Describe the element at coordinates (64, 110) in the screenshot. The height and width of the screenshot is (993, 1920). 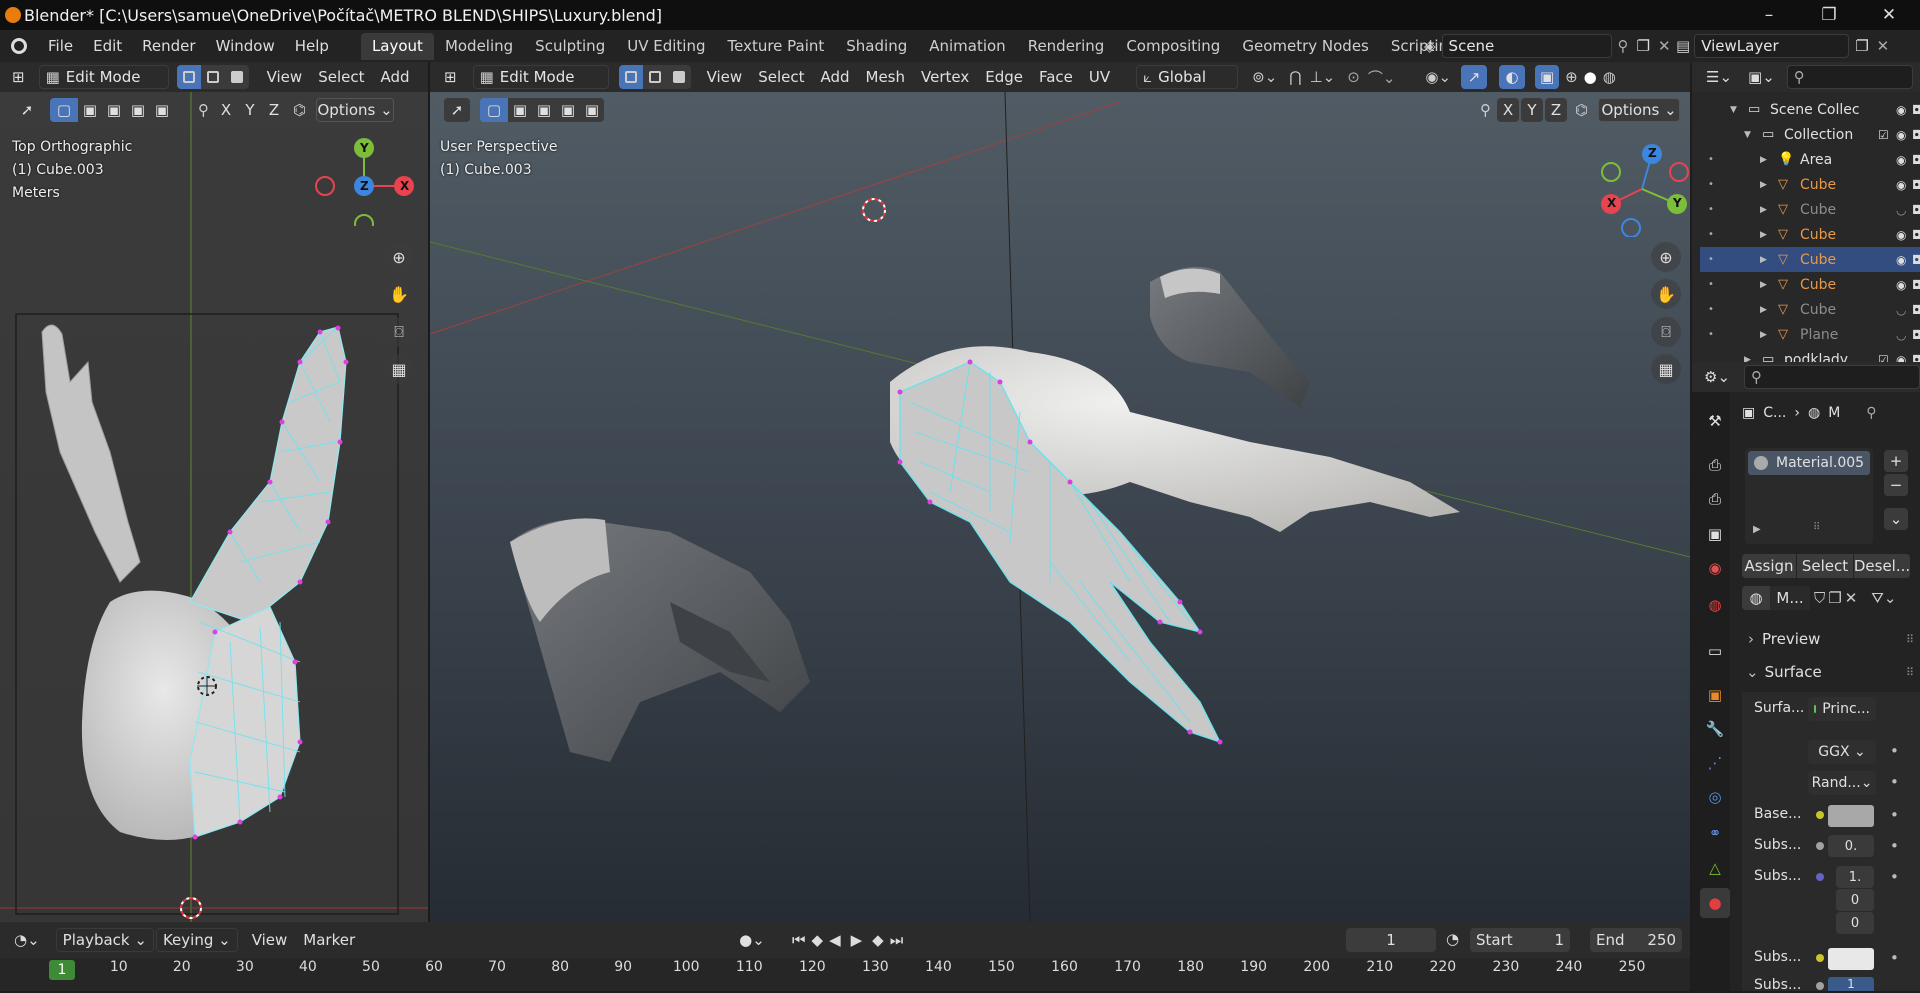
I see `select-new-button: ▢` at that location.